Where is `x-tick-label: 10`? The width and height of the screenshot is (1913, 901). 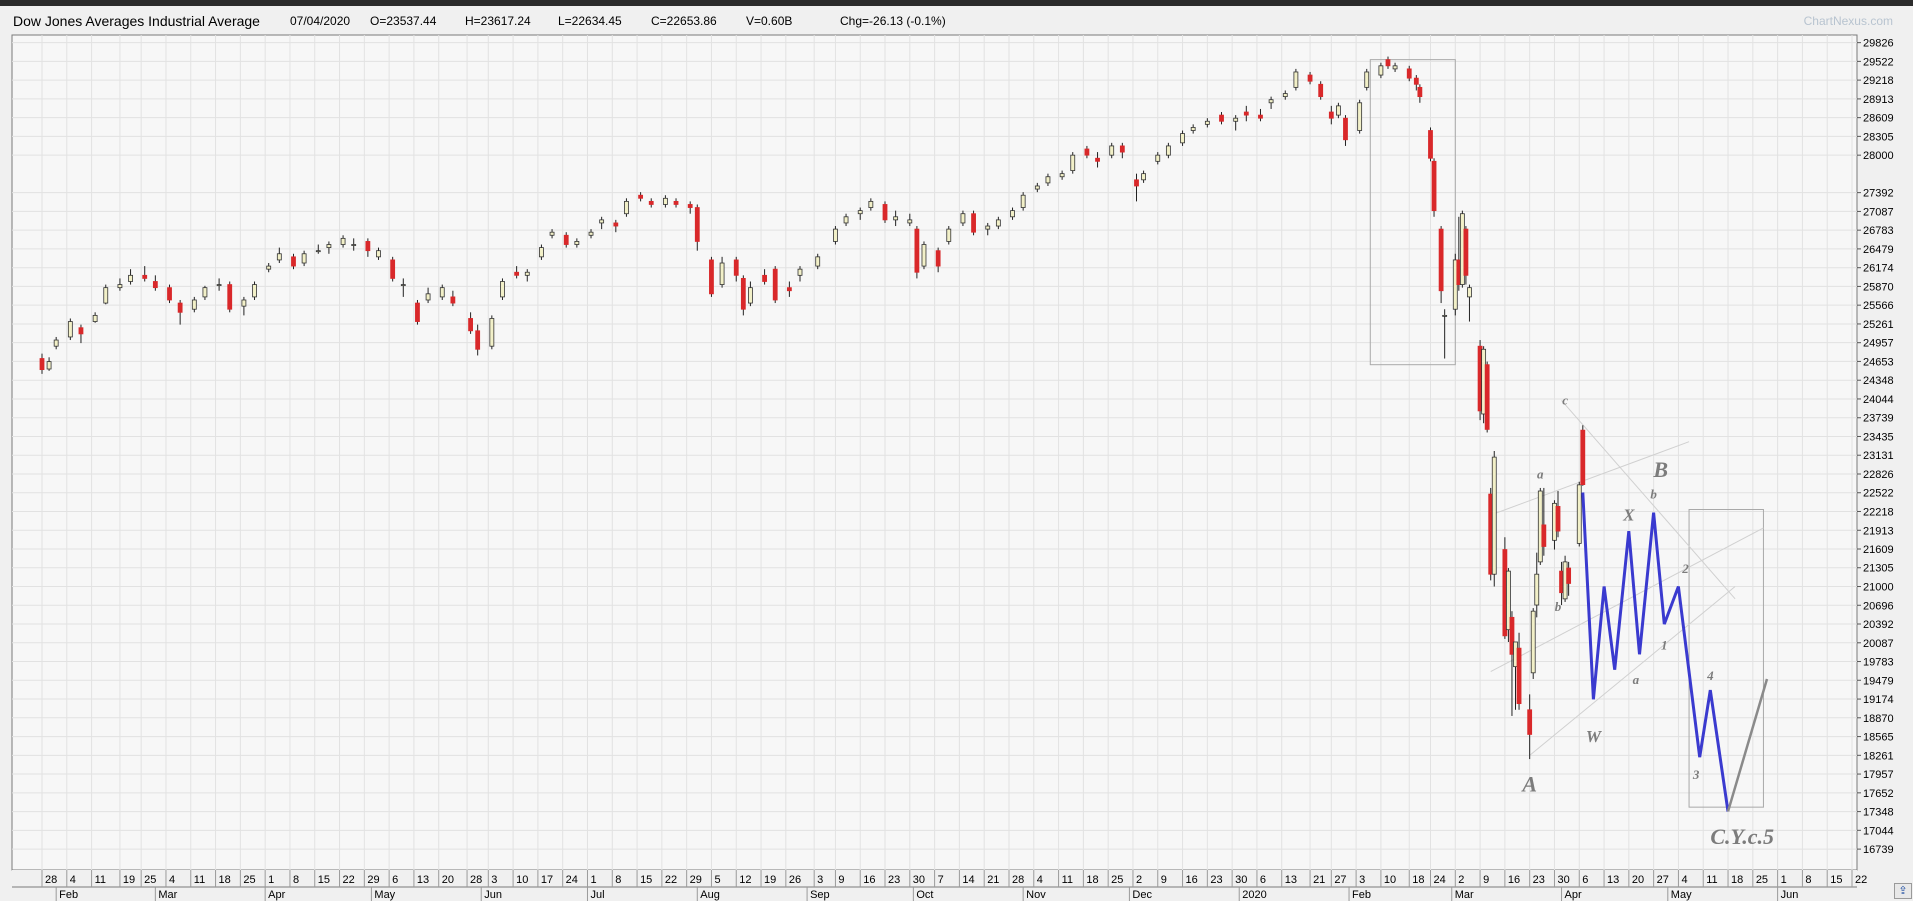
x-tick-label: 10 is located at coordinates (522, 880).